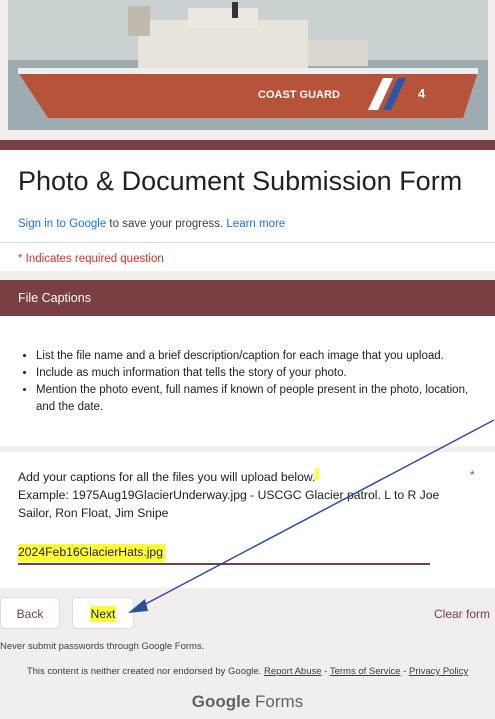 Image resolution: width=495 pixels, height=719 pixels. I want to click on form-title: Photo & Document Submission Form, so click(240, 181).